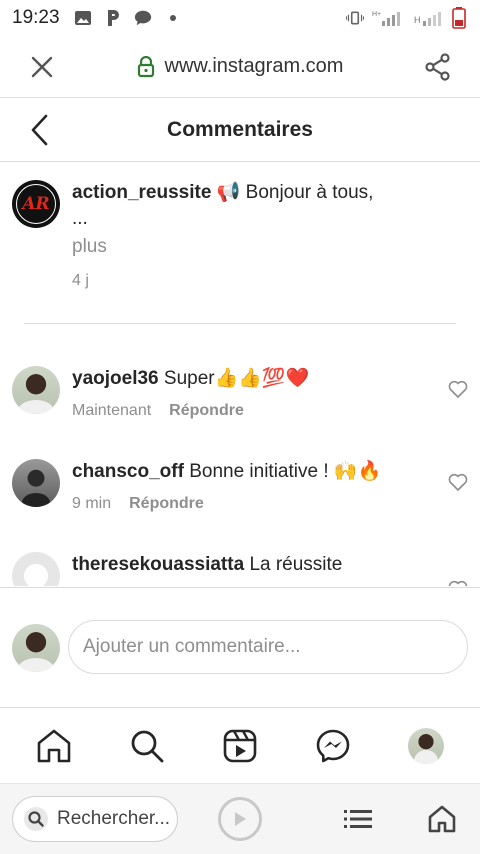 This screenshot has width=480, height=854. I want to click on comment-username: yaojoel36, so click(115, 378).